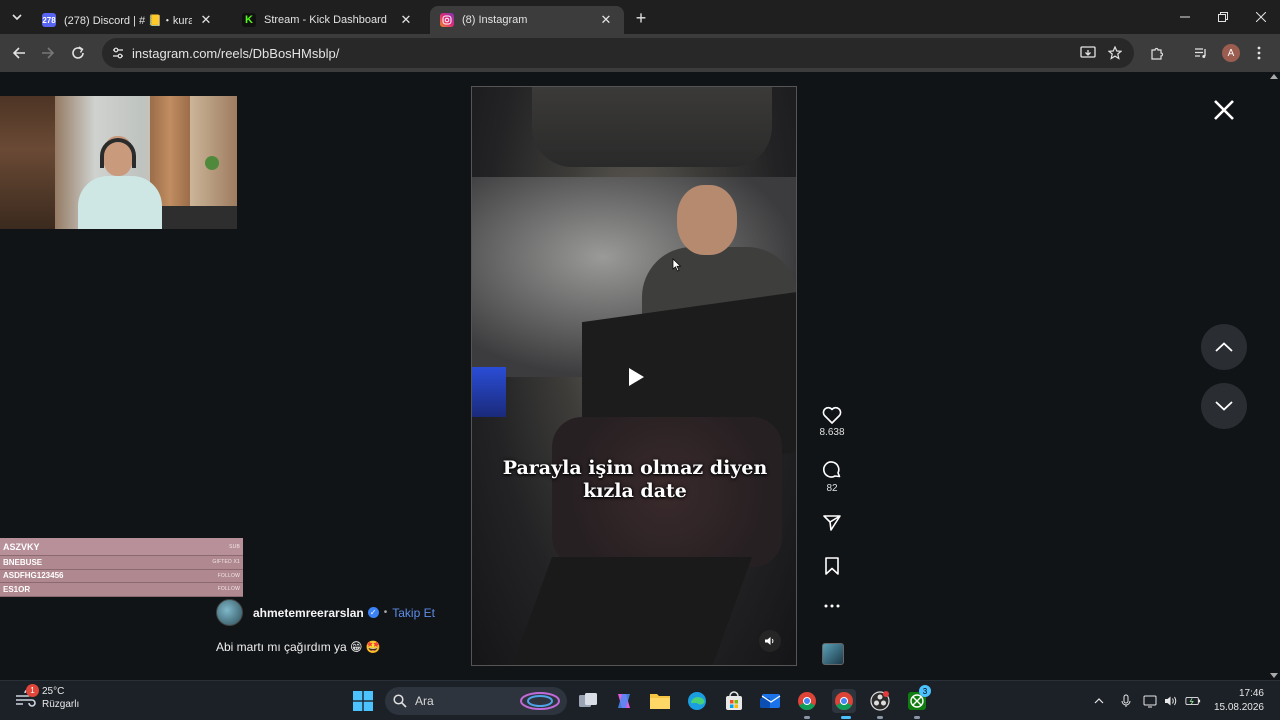 The width and height of the screenshot is (1280, 720). I want to click on verified-badge-icon: ✓, so click(373, 612).